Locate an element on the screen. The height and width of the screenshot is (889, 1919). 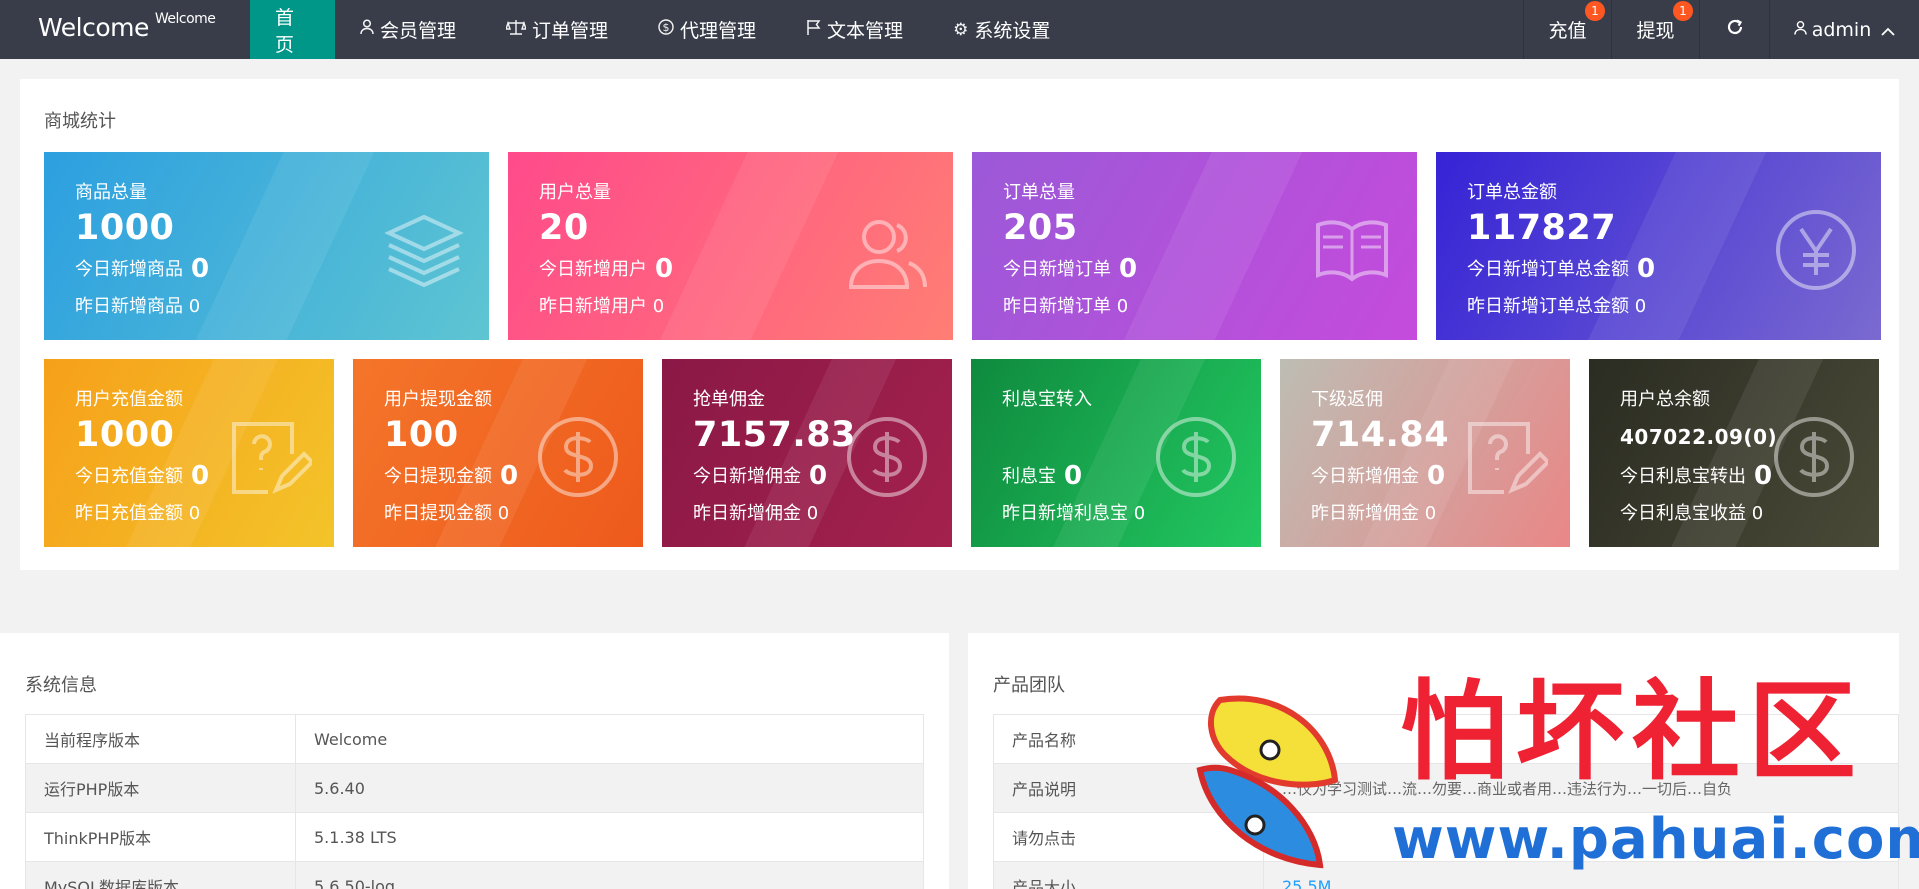
watermark-text: 怕坏社区 is located at coordinates (1632, 732).